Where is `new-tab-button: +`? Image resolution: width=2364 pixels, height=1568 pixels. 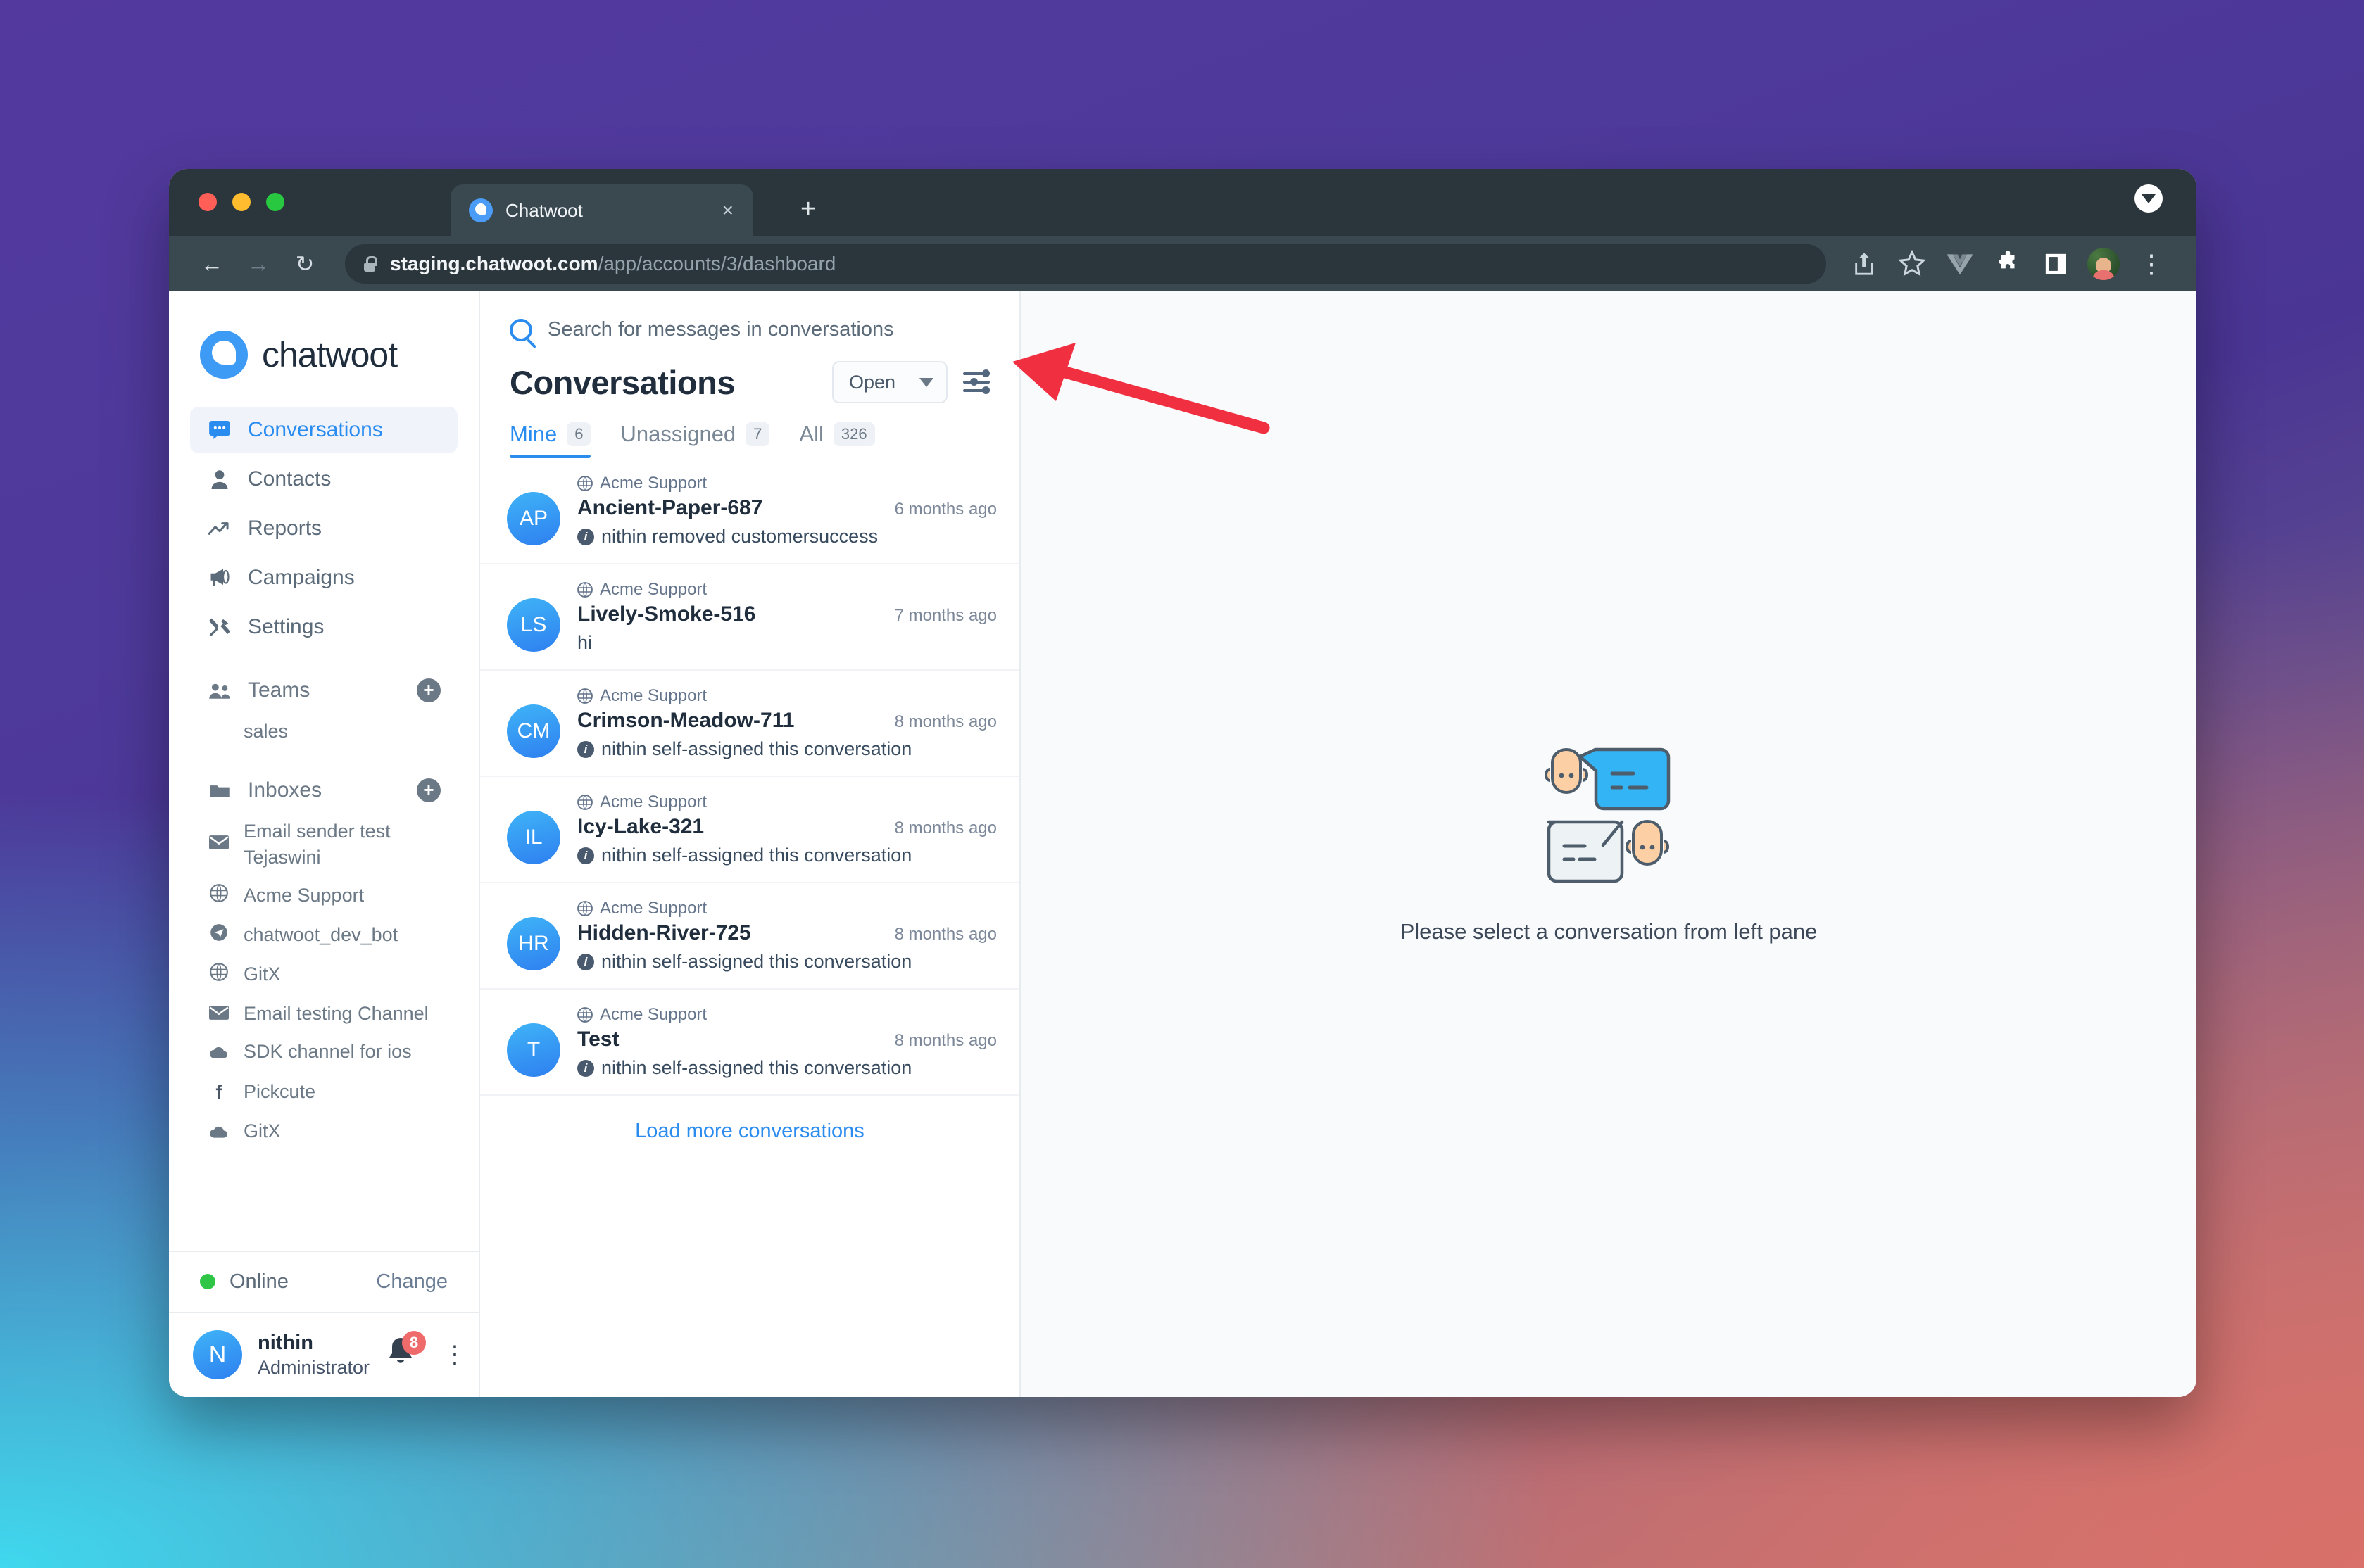
new-tab-button: + is located at coordinates (808, 209).